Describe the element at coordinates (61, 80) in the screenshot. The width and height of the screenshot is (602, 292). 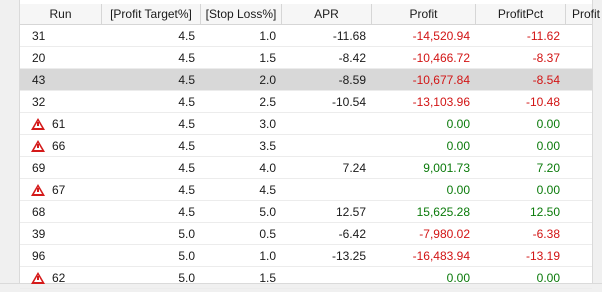
I see `run-cell: 43` at that location.